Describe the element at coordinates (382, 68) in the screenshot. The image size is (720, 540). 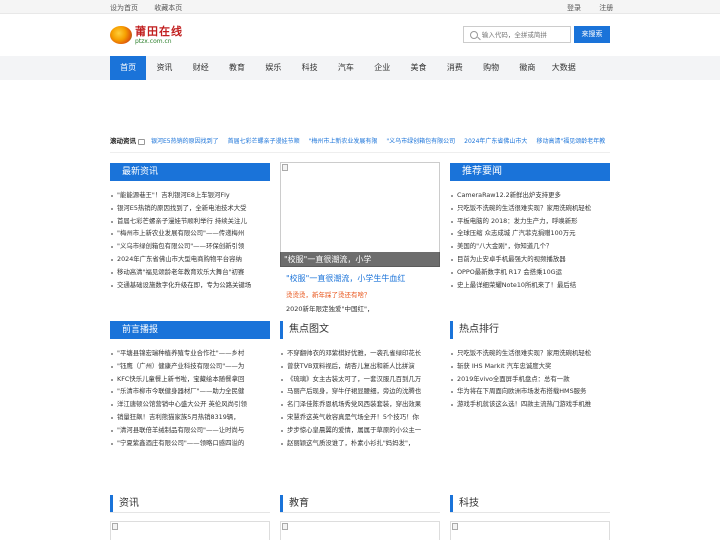
I see `nav-item-enterprise: 企业` at that location.